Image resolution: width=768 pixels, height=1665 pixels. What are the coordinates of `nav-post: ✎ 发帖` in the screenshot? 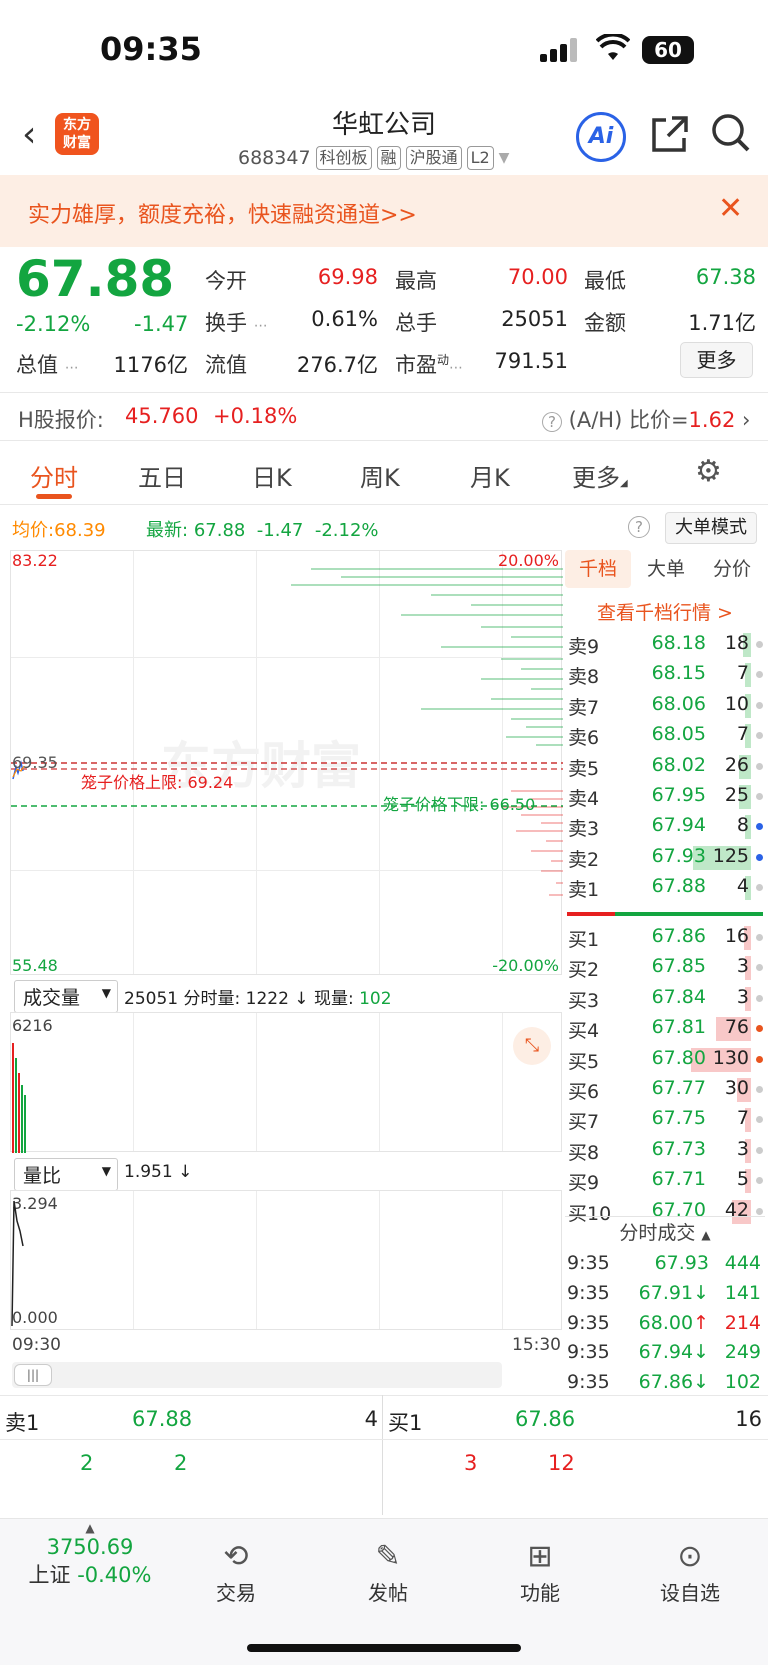 It's located at (388, 1571).